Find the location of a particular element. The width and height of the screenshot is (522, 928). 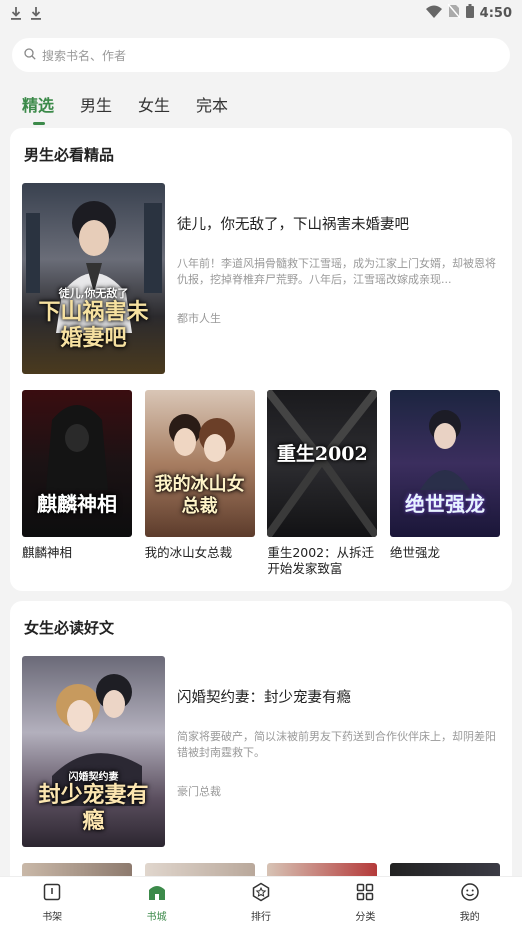

book-card: 重生2002 重生2002：从拆迁开始发家致富 is located at coordinates (322, 483).